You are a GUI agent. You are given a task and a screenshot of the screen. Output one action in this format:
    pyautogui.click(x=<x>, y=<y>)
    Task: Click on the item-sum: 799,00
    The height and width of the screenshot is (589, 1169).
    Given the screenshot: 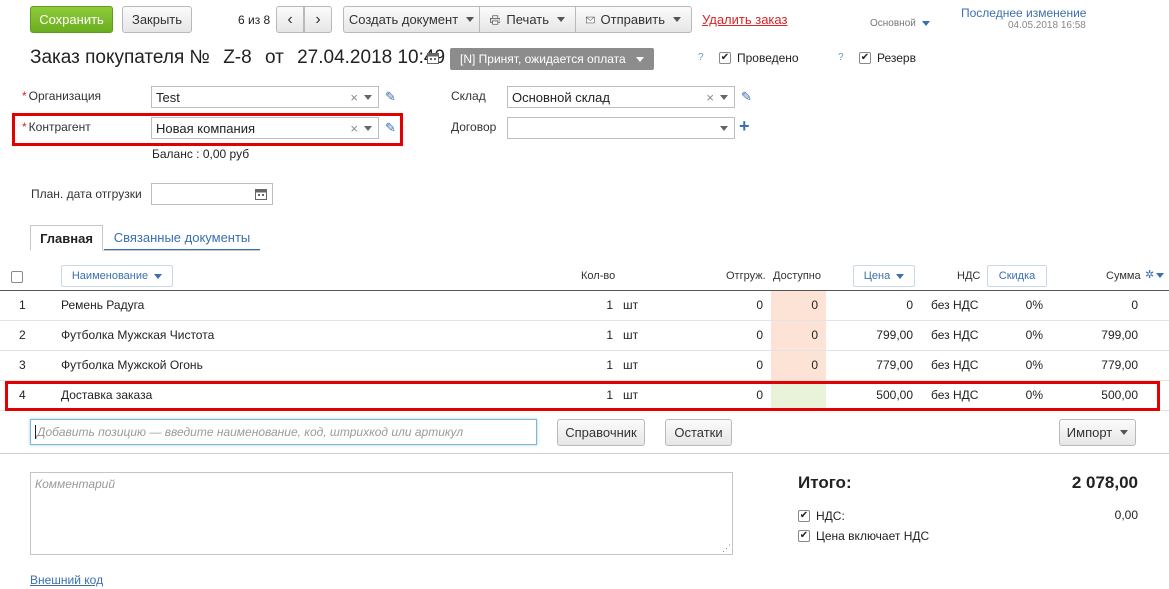 What is the action you would take?
    pyautogui.click(x=1119, y=335)
    